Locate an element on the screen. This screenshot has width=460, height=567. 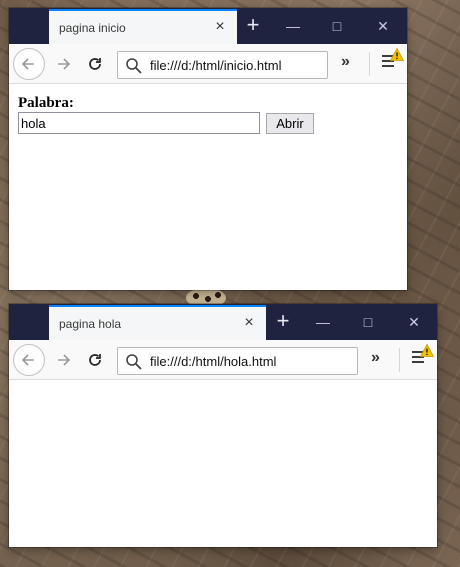
title-bar: pagina hola × + — □ ✕ is located at coordinates (223, 322).